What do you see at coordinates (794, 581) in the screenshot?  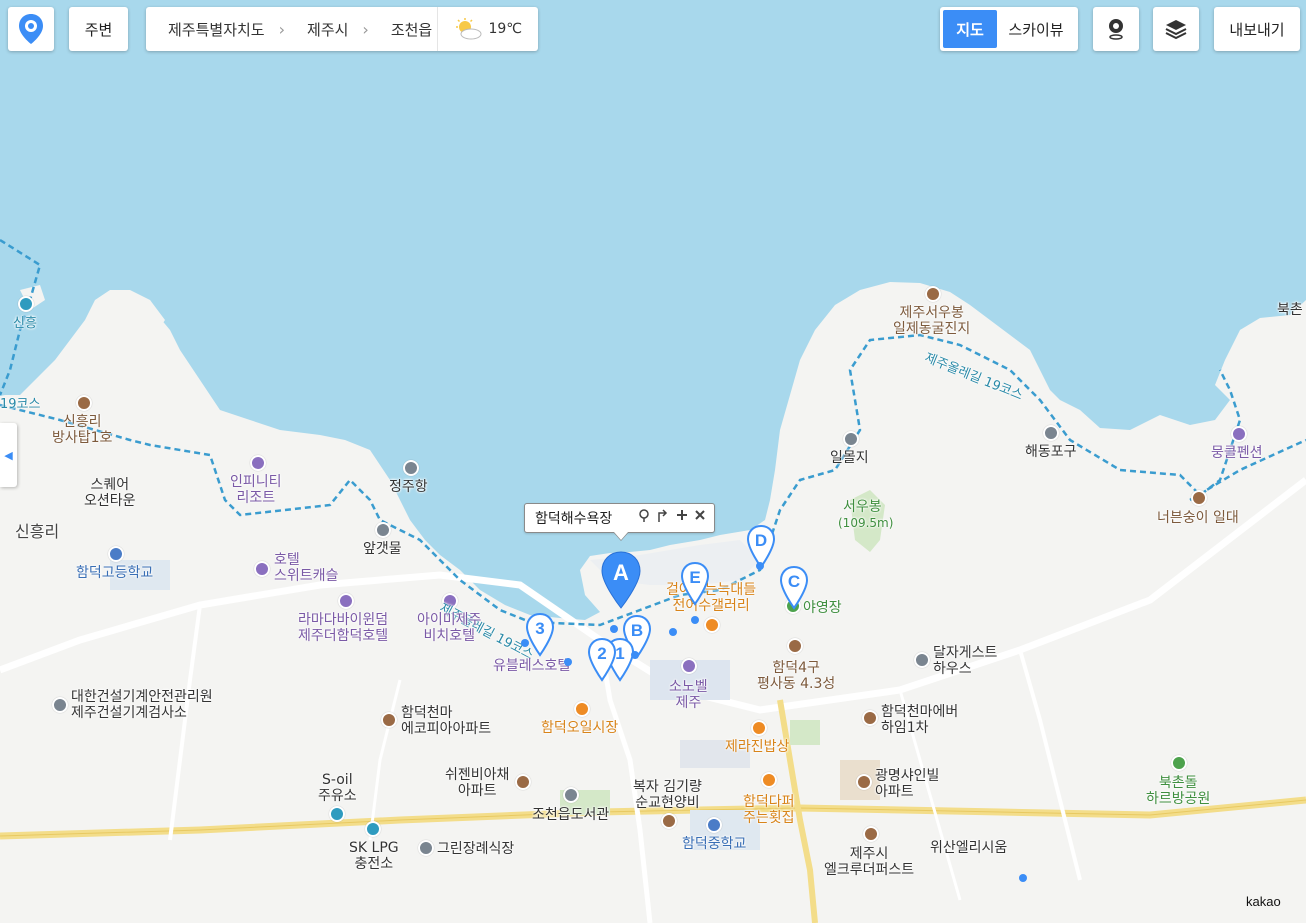 I see `marker-c-label: C` at bounding box center [794, 581].